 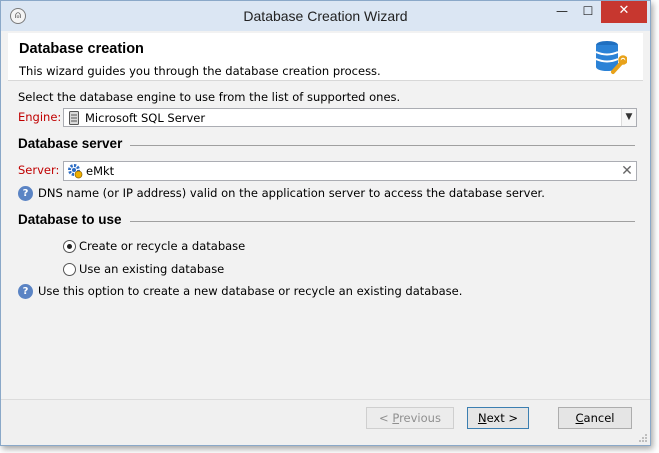 What do you see at coordinates (74, 118) in the screenshot?
I see `server-icon` at bounding box center [74, 118].